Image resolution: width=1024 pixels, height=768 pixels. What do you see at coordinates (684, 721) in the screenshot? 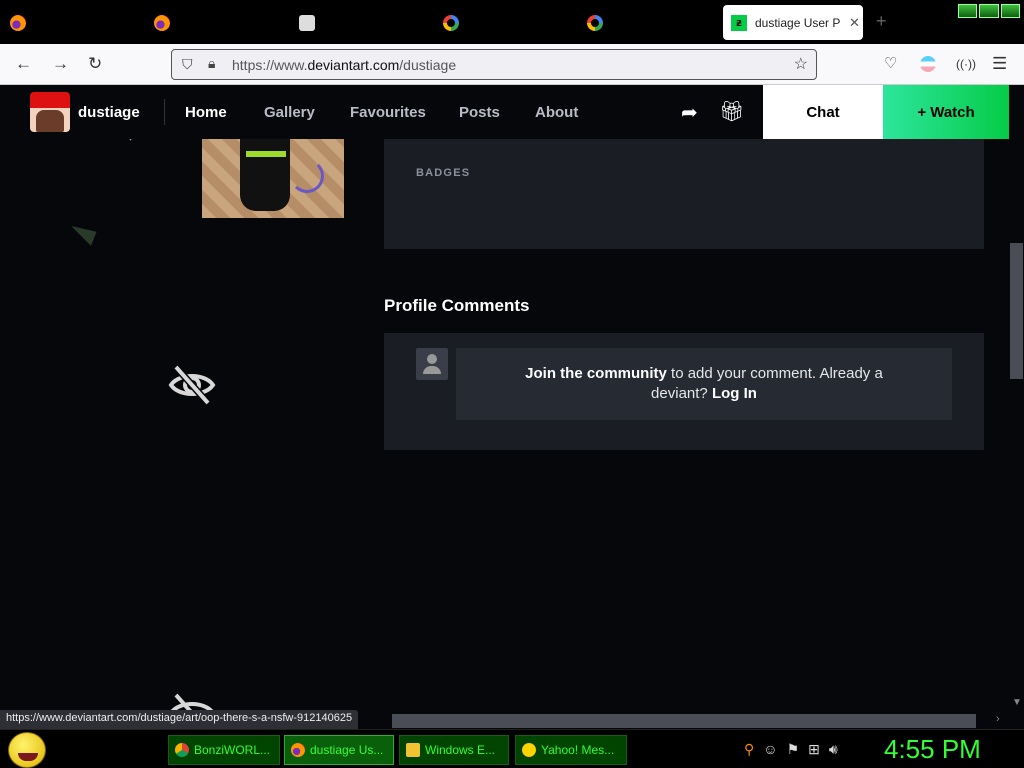
I see `horizontal-scrollbar-thumb` at bounding box center [684, 721].